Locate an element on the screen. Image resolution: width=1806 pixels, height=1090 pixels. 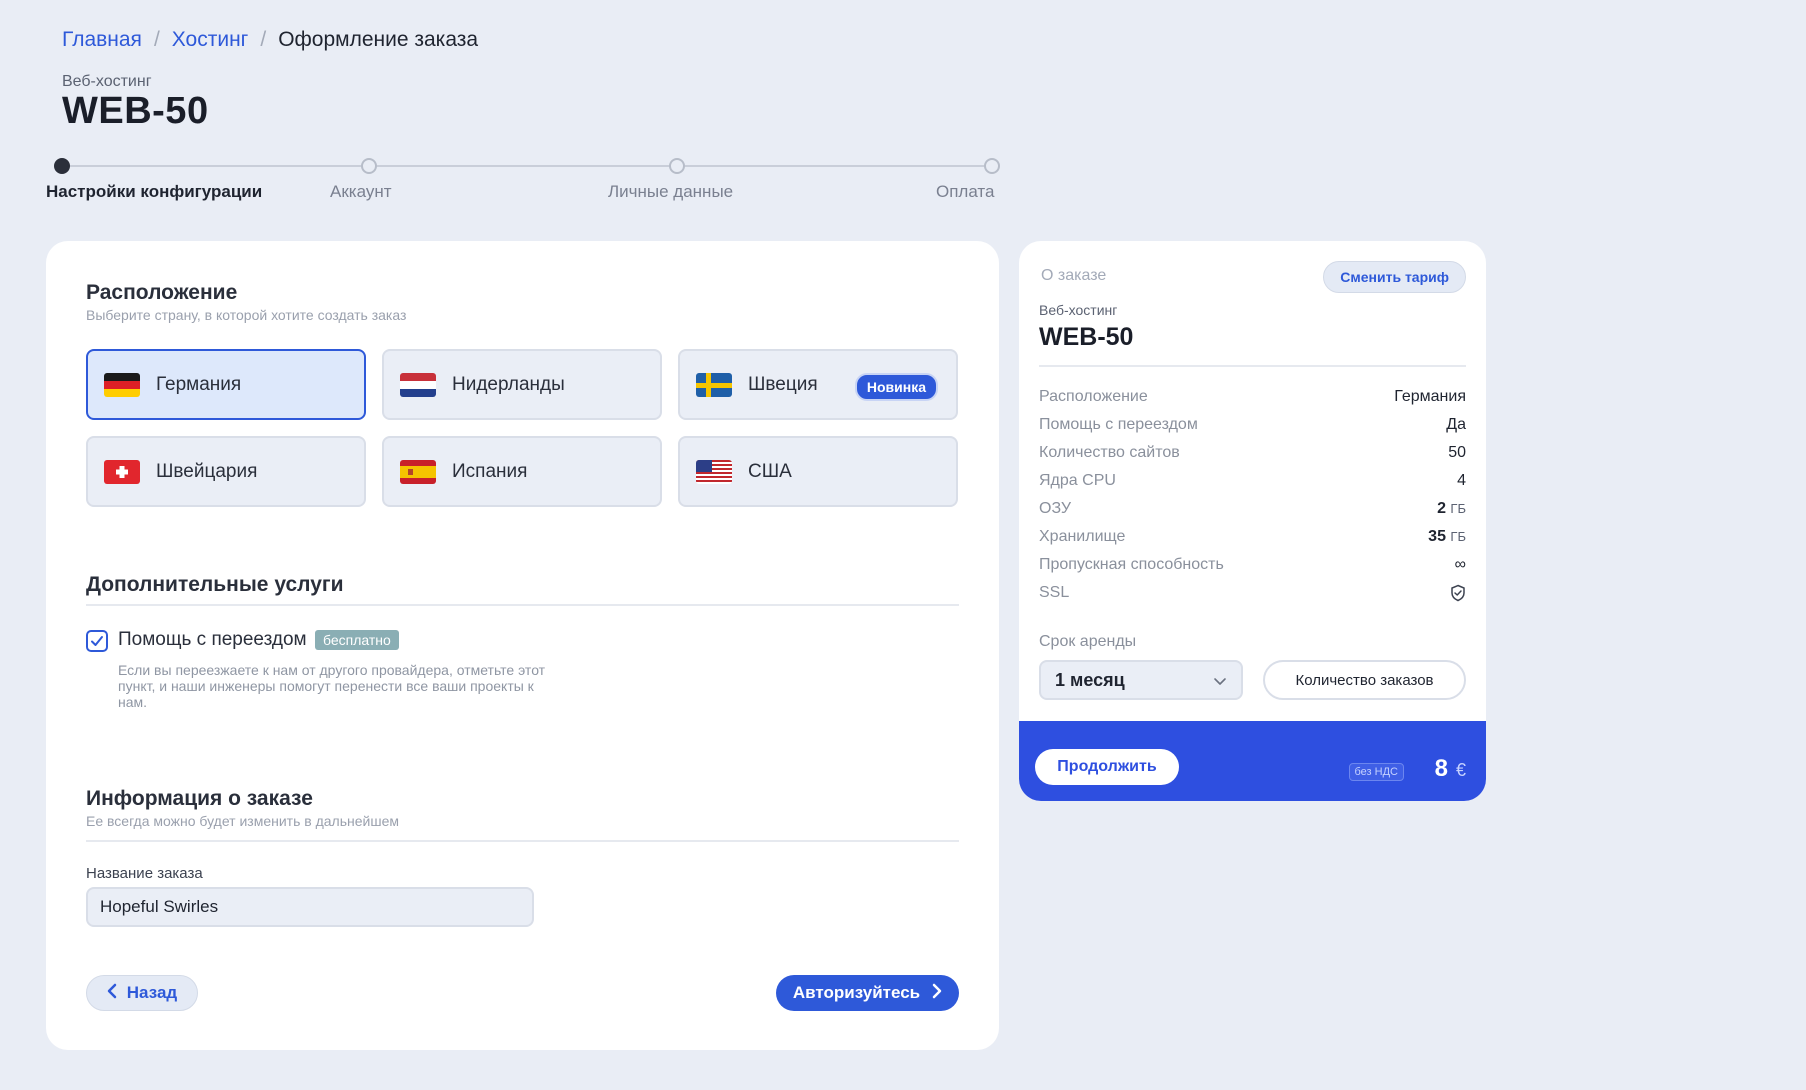
stepper-line is located at coordinates (527, 166).